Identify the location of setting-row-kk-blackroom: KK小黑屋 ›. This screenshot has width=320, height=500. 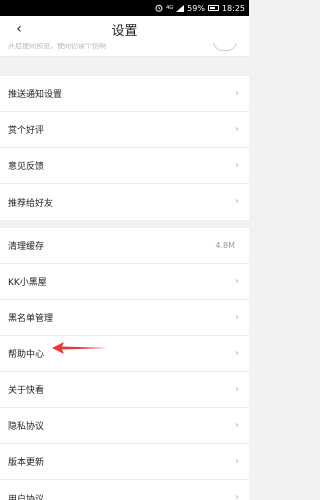
(124, 282).